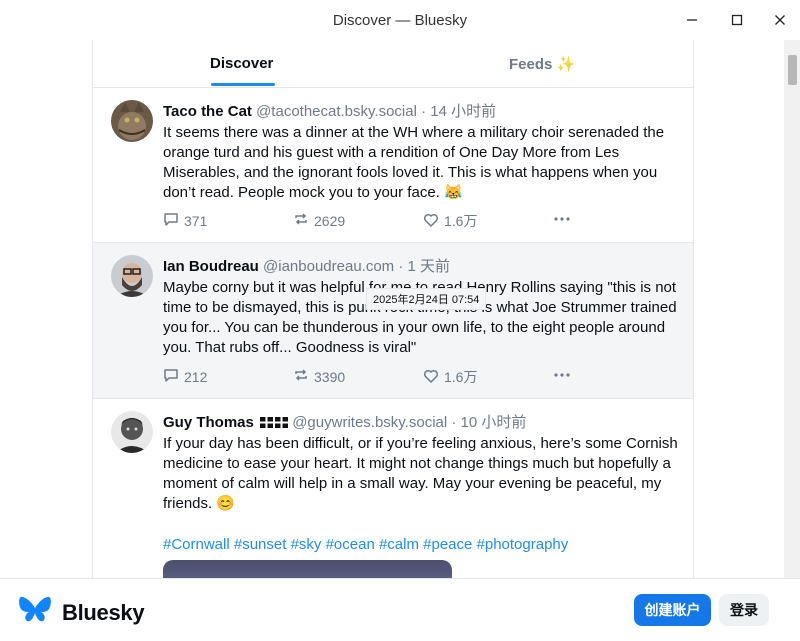  I want to click on feed-tabs: Discover Feeds ✨, so click(393, 64).